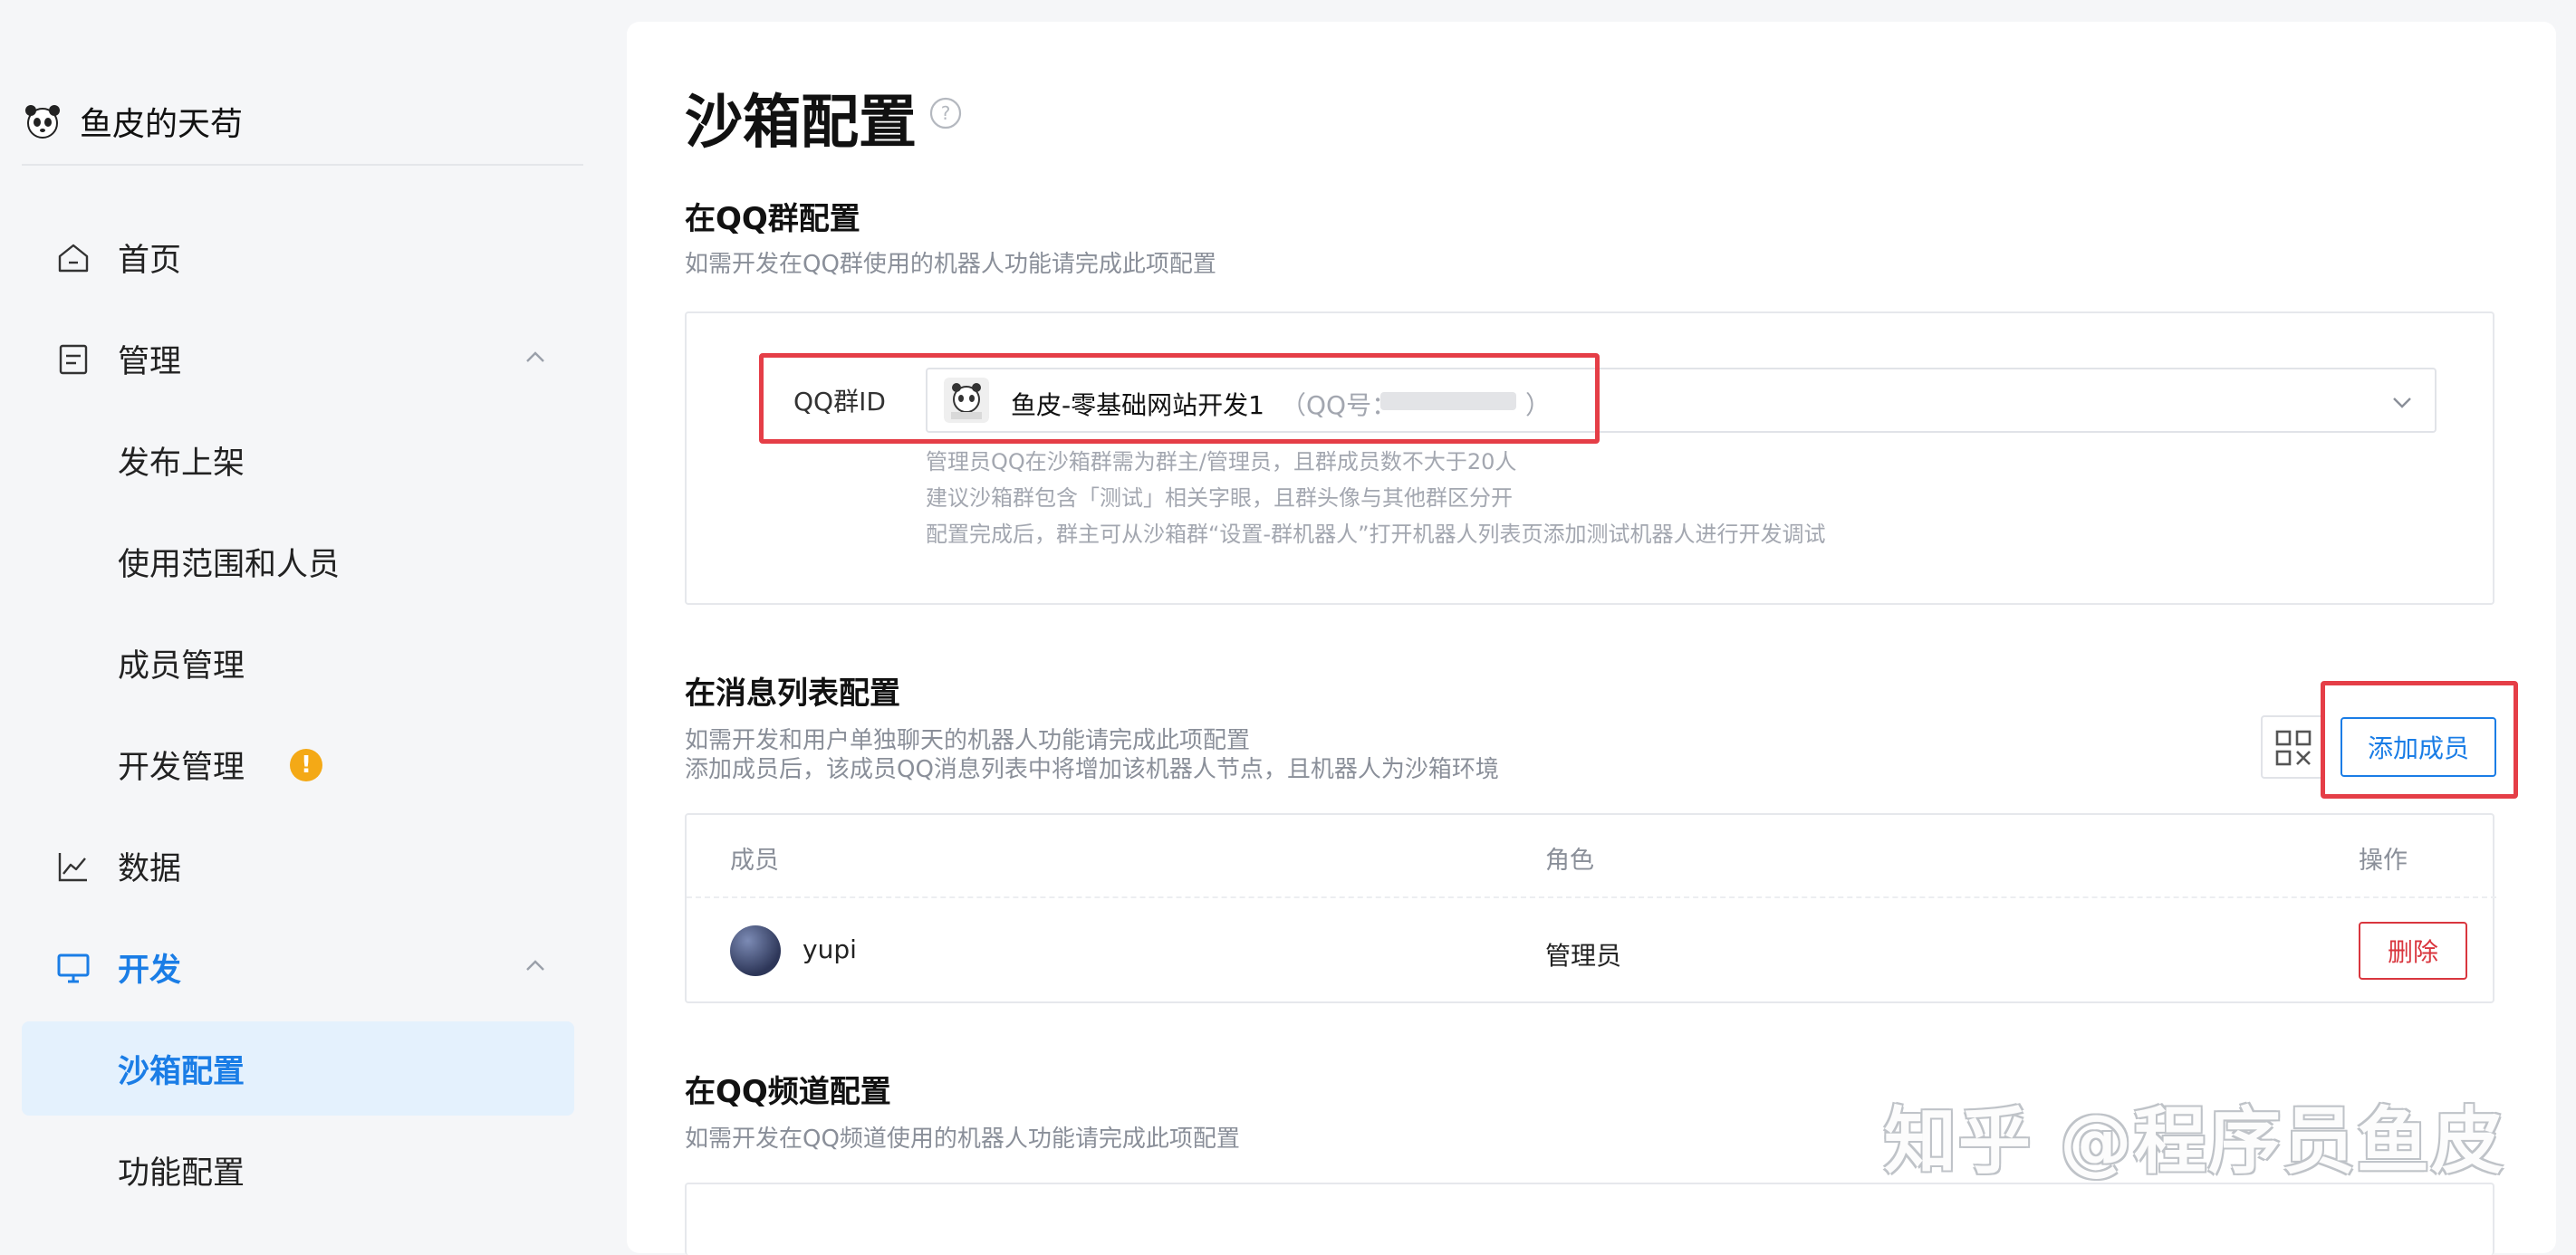  What do you see at coordinates (298, 663) in the screenshot?
I see `sidebar-item-members: 成员管理` at bounding box center [298, 663].